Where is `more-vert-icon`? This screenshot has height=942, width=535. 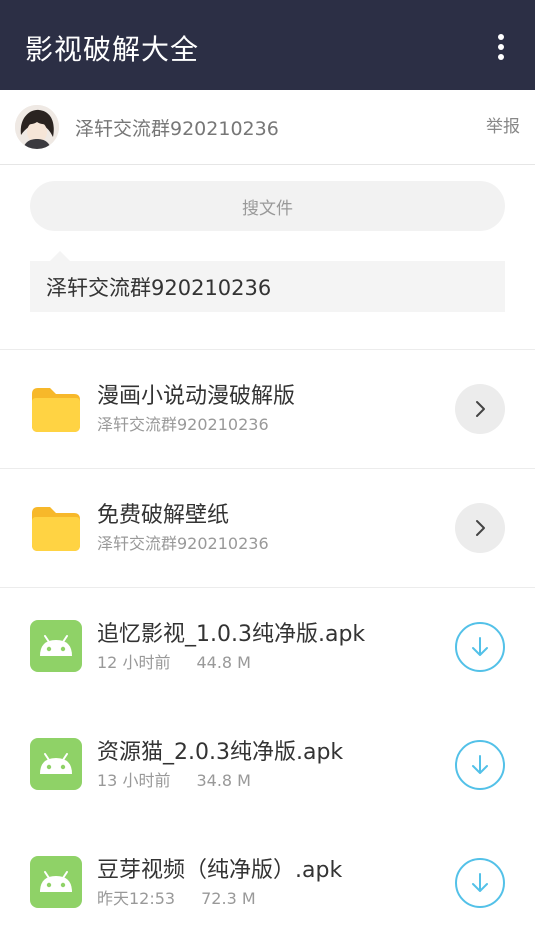
more-vert-icon is located at coordinates (501, 47).